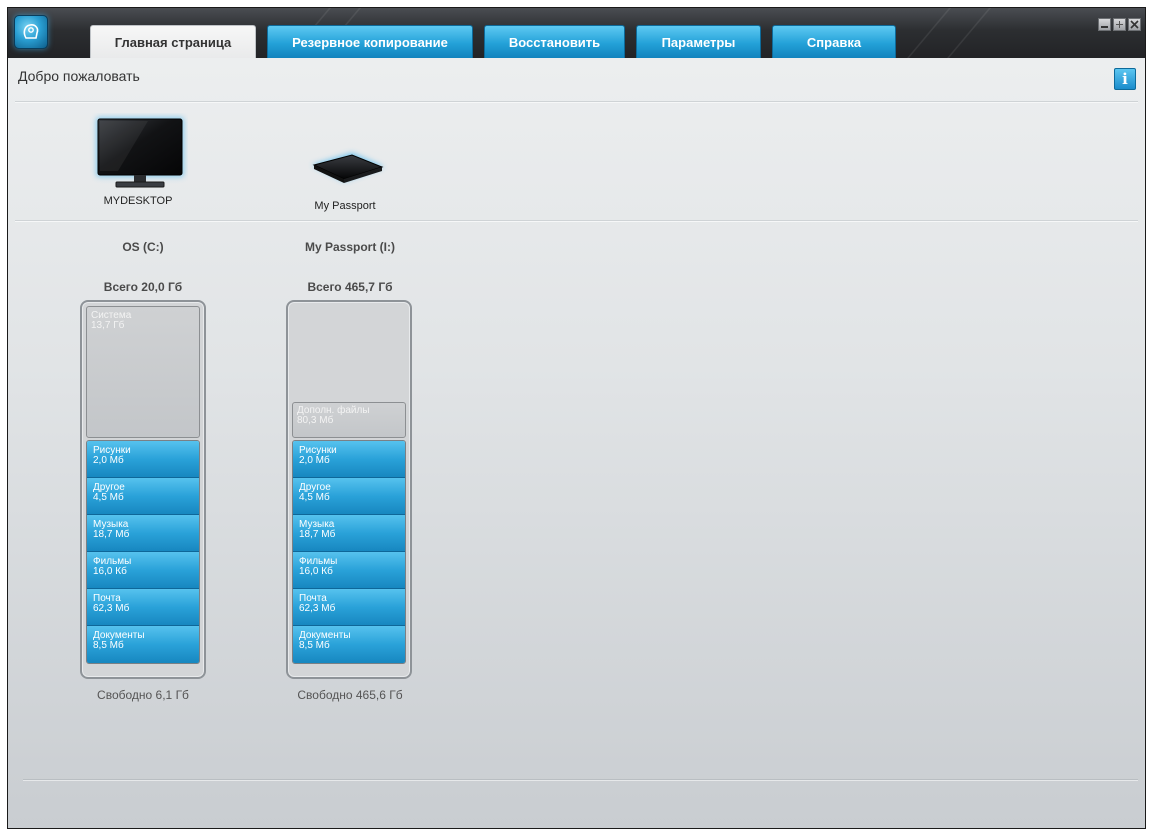 The width and height of the screenshot is (1152, 833). I want to click on minimize-button, so click(1104, 24).